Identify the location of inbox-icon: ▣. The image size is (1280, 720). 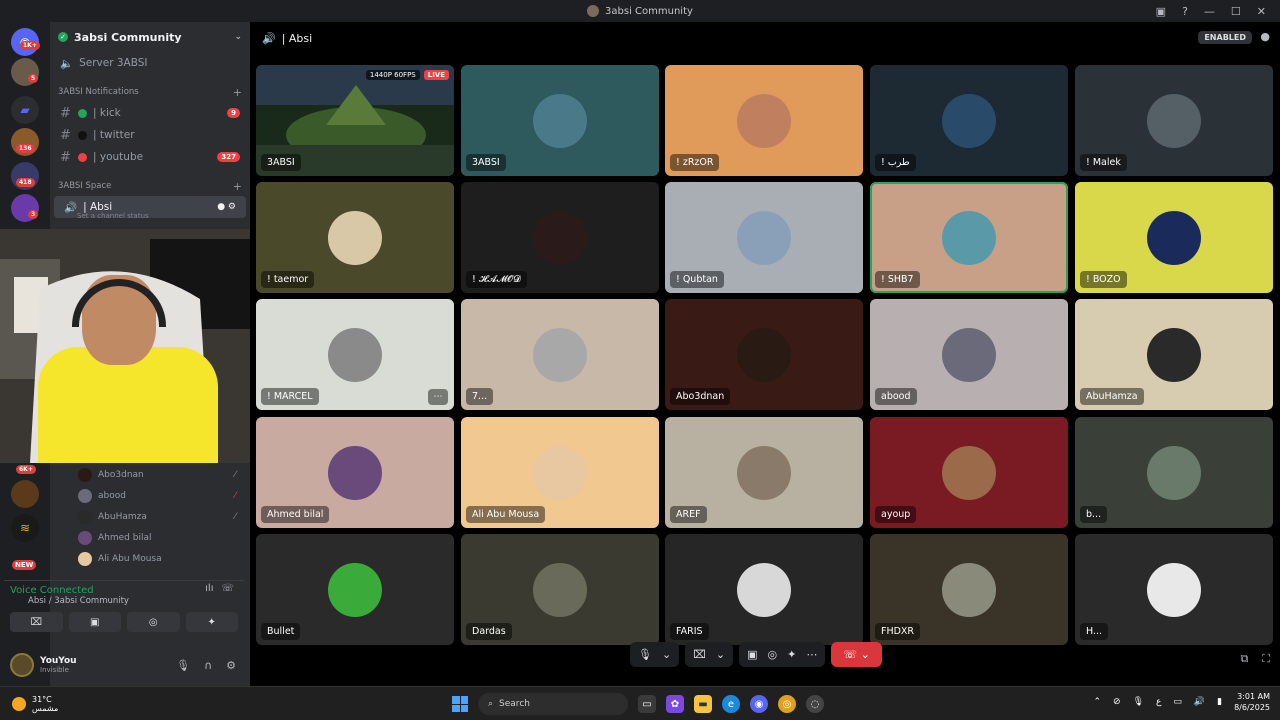
(1161, 11).